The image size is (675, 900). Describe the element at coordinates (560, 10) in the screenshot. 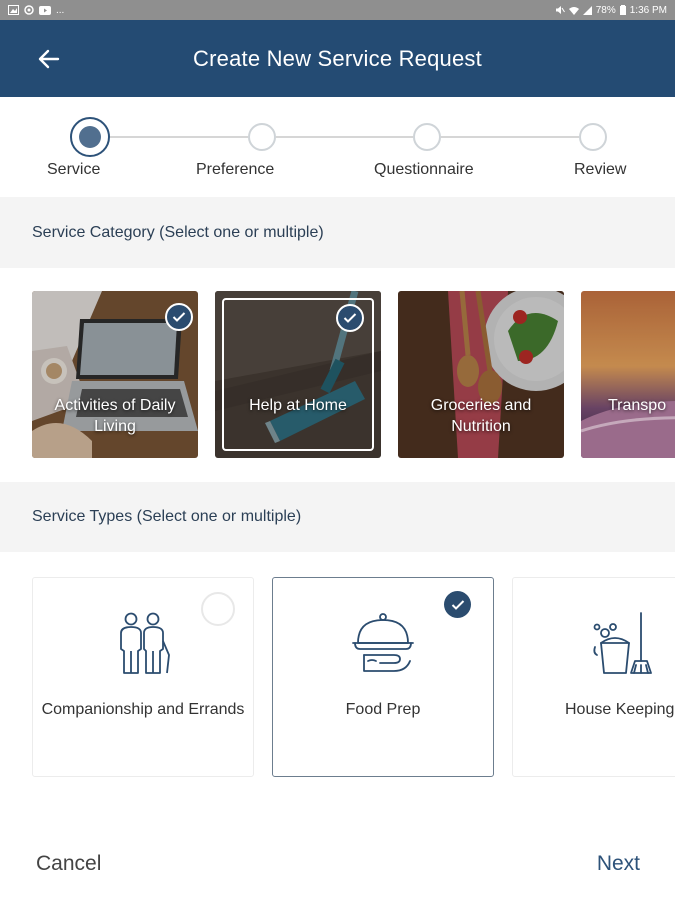

I see `mute-icon` at that location.